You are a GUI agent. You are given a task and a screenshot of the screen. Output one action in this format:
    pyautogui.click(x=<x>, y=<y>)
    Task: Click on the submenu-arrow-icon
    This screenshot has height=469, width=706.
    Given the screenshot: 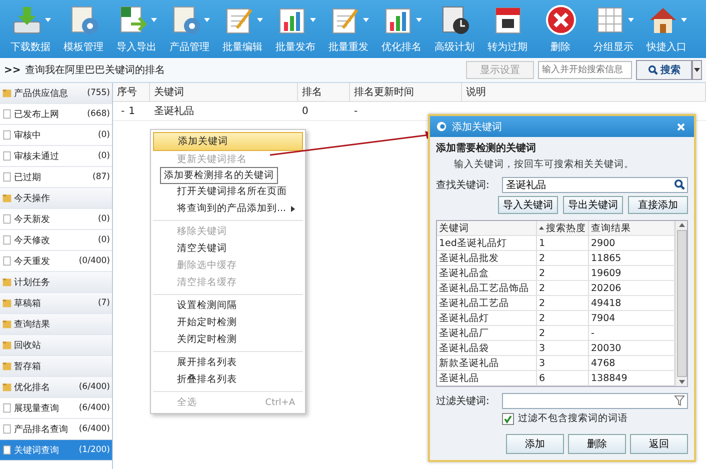 What is the action you would take?
    pyautogui.click(x=293, y=209)
    